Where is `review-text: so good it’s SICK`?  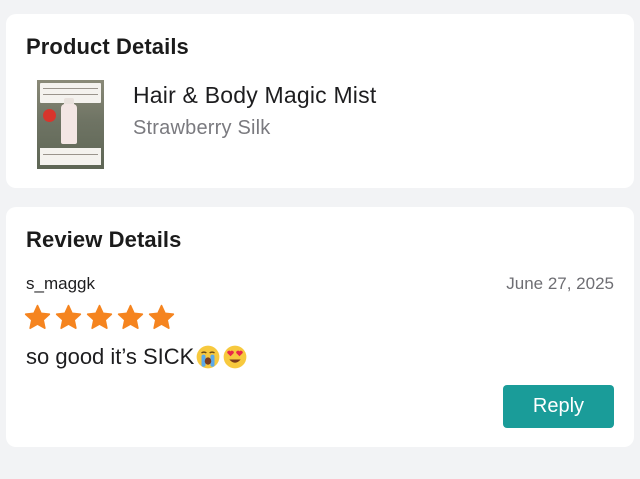 review-text: so good it’s SICK is located at coordinates (137, 357).